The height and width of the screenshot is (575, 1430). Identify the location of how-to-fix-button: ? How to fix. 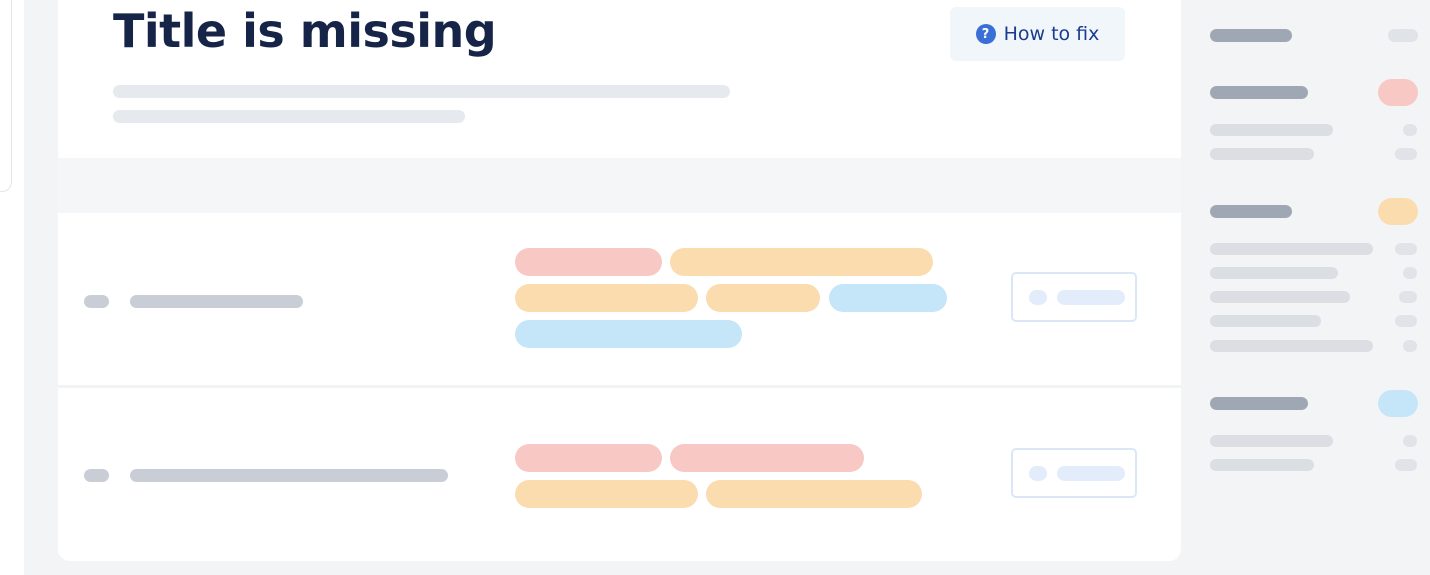
(1037, 34).